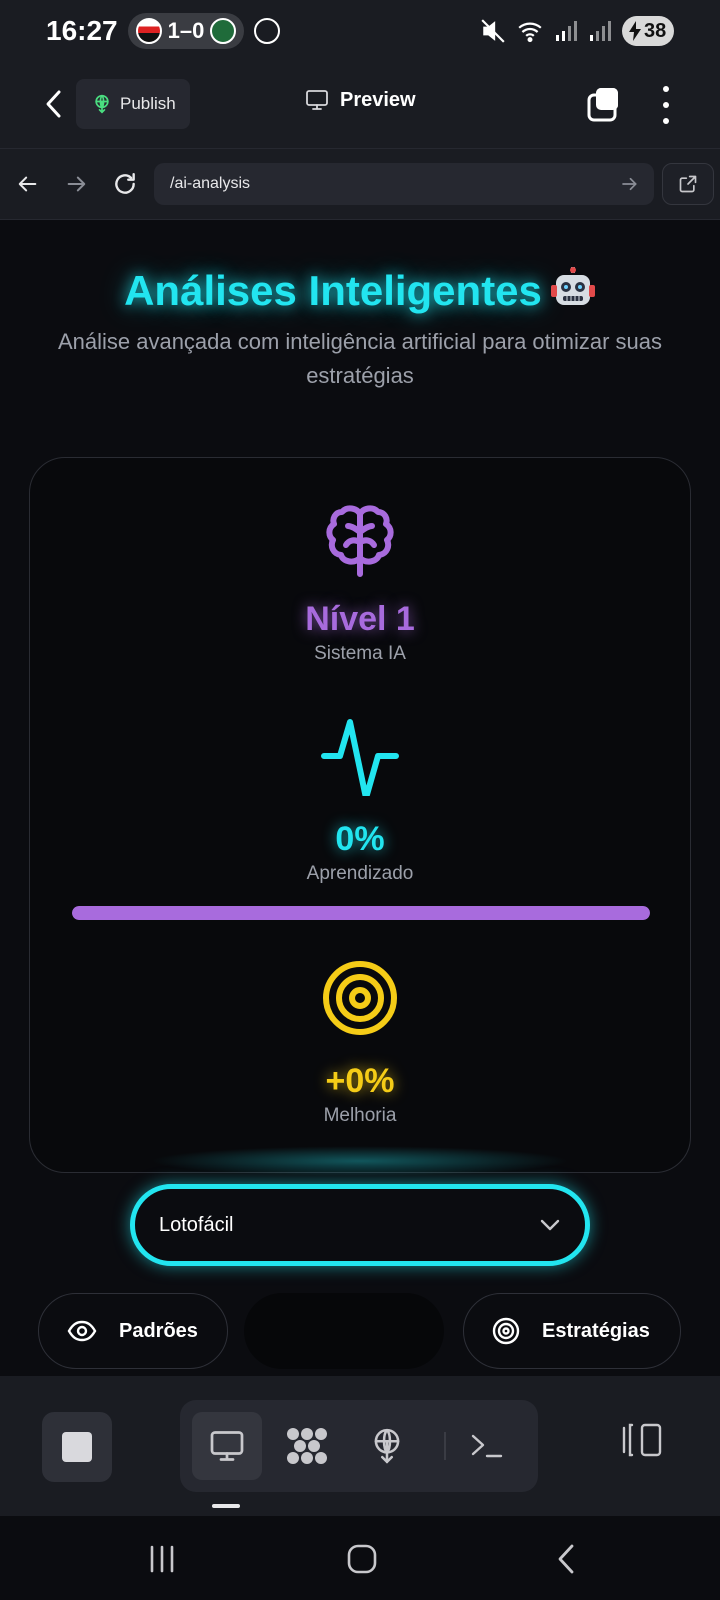 This screenshot has height=1600, width=720. Describe the element at coordinates (158, 1330) in the screenshot. I see `tab-patterns-label: Padrões` at that location.